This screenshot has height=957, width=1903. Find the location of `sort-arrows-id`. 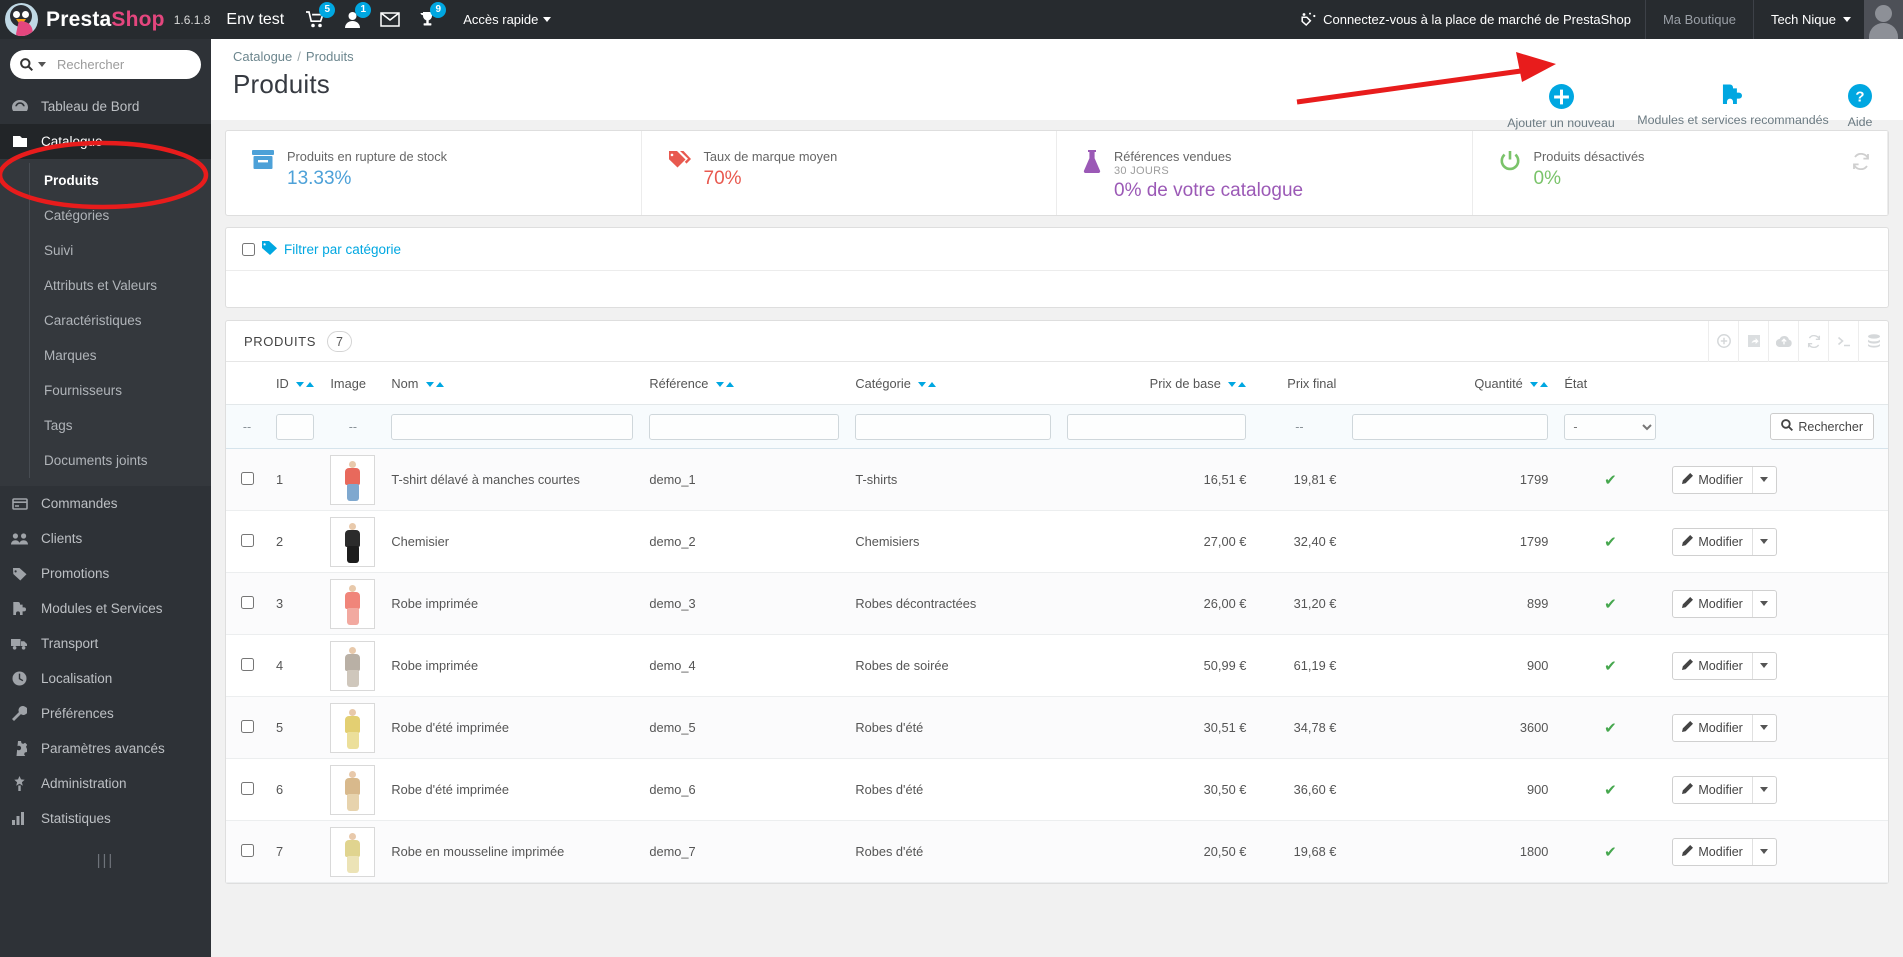

sort-arrows-id is located at coordinates (305, 384).